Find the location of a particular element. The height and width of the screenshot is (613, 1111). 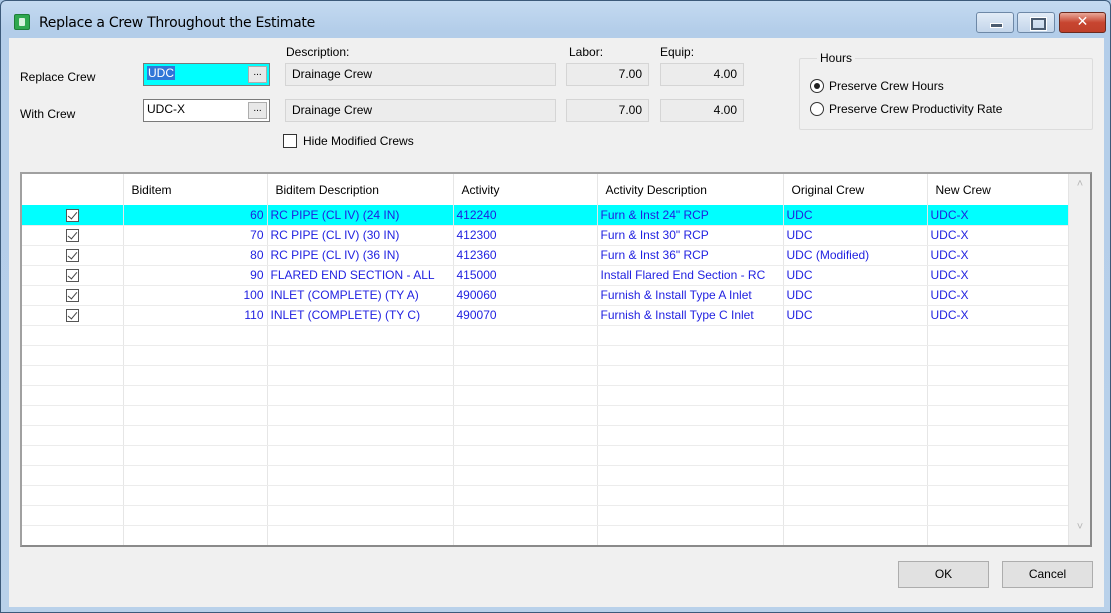

preserve-crew-hours-label: Preserve Crew Hours is located at coordinates (886, 86).